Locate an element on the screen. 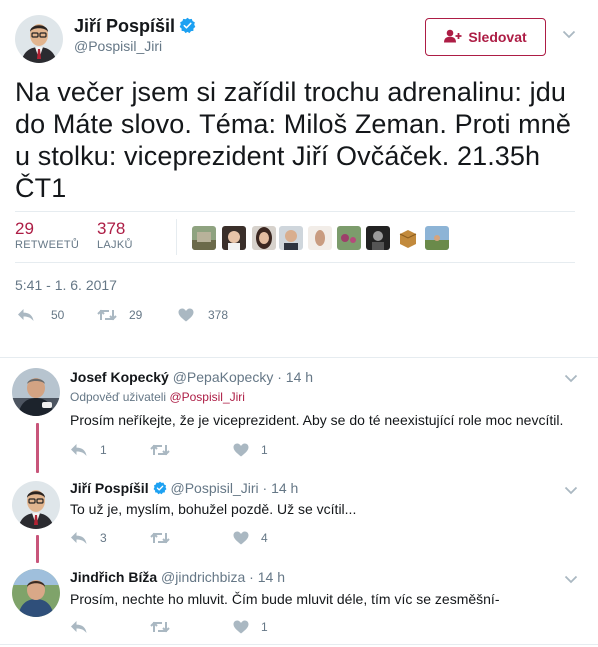 The width and height of the screenshot is (598, 647). reply-action: 50 is located at coordinates (40, 315).